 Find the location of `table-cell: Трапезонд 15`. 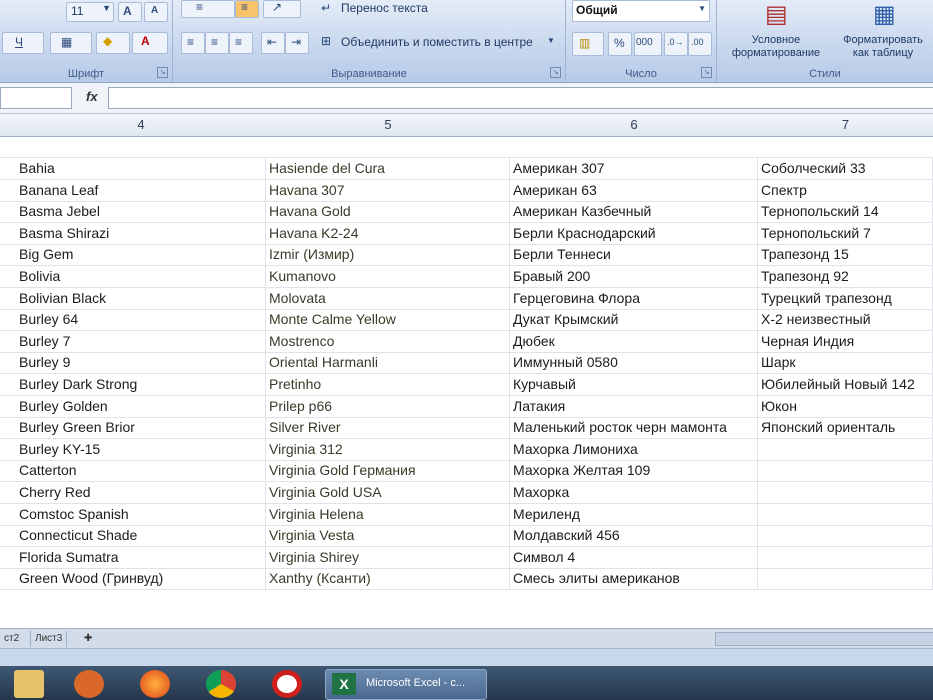

table-cell: Трапезонд 15 is located at coordinates (845, 255).